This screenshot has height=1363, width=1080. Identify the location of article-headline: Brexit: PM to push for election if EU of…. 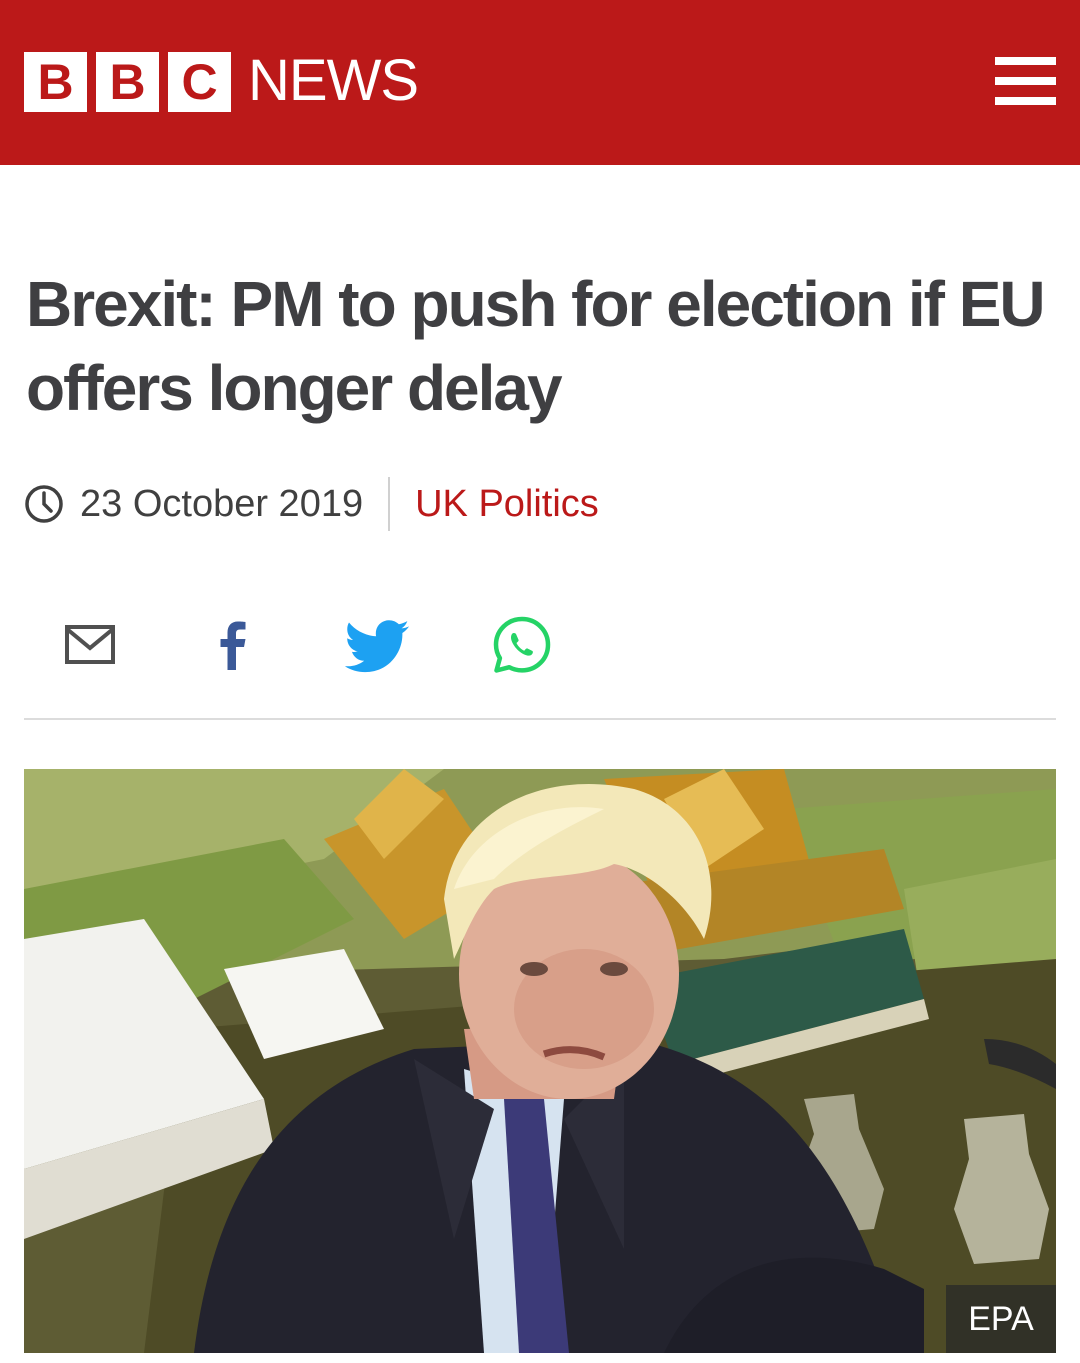
(536, 346).